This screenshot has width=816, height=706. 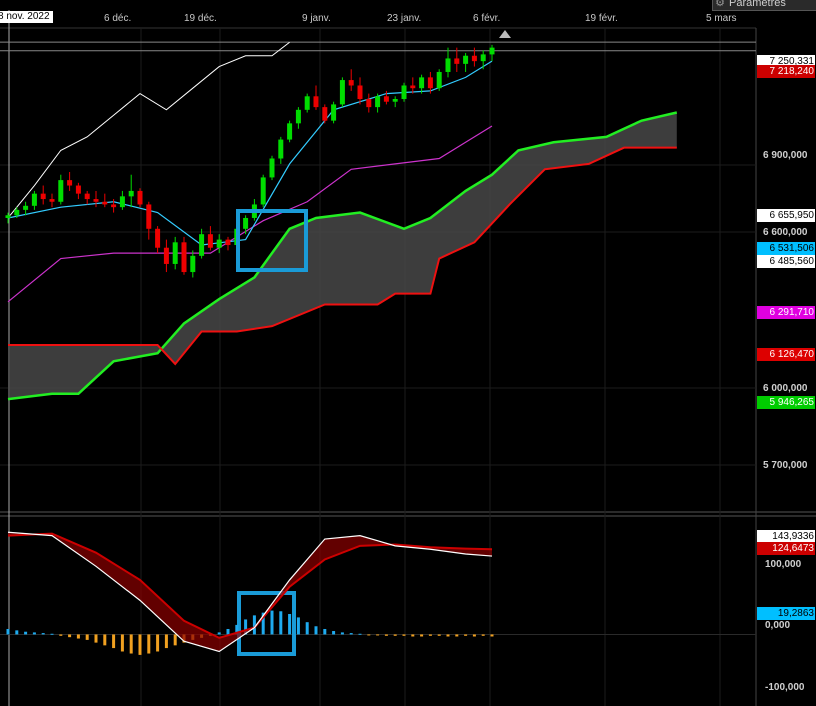 I want to click on price-axis-tick: 6 600,000, so click(x=785, y=232).